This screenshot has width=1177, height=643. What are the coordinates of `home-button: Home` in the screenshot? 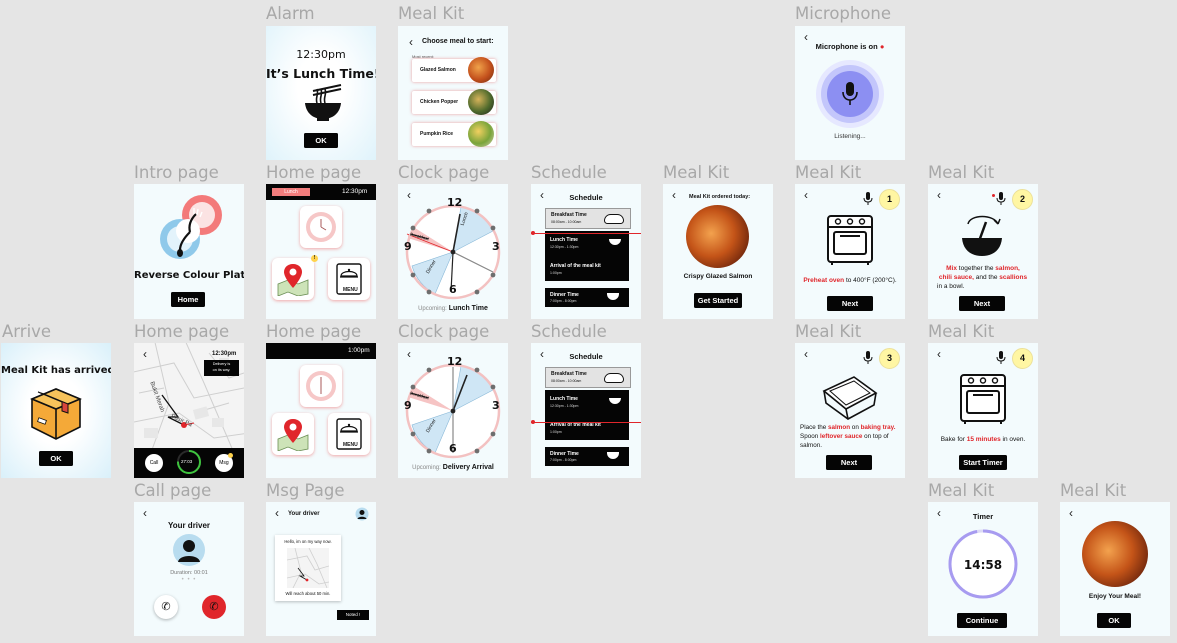 It's located at (188, 299).